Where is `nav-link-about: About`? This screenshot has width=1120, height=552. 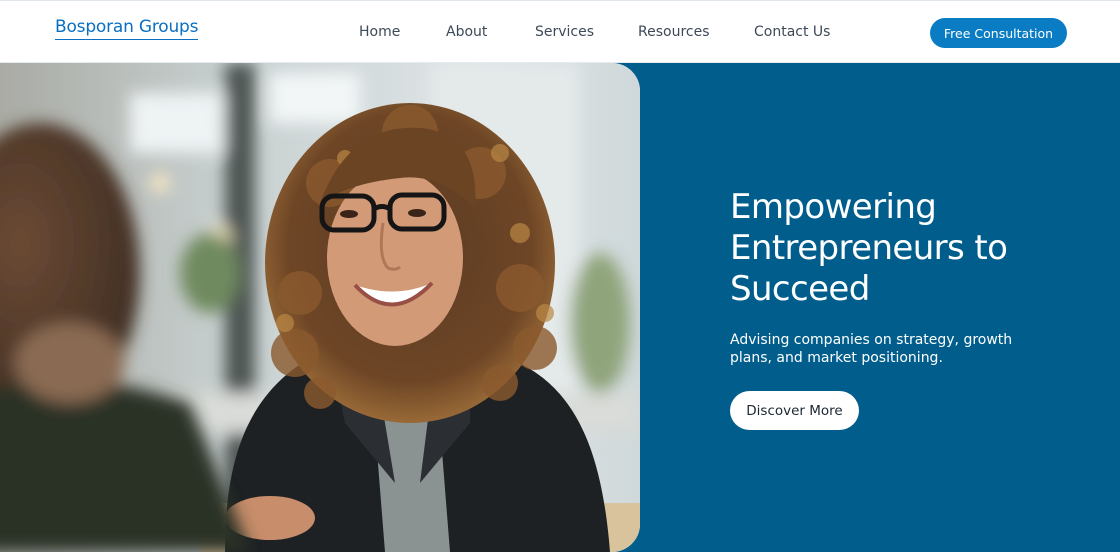
nav-link-about: About is located at coordinates (466, 32).